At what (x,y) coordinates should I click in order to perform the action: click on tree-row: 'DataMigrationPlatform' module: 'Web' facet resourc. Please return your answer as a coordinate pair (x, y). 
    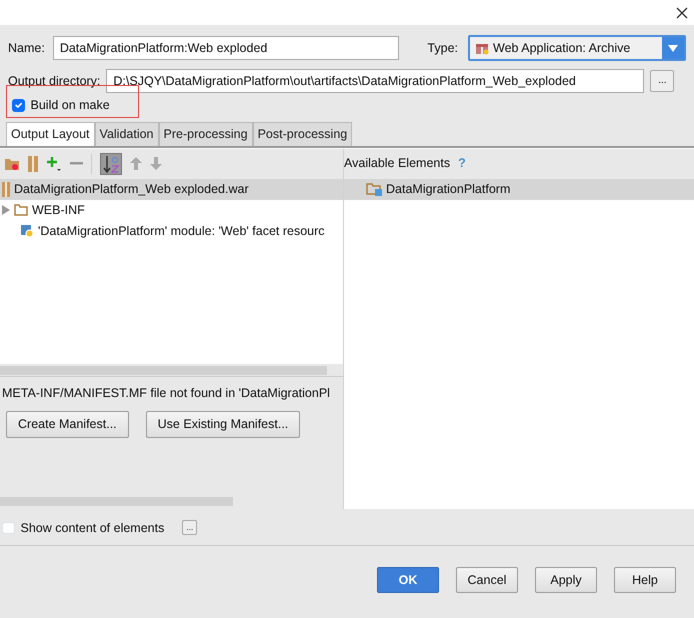
    Looking at the image, I should click on (171, 231).